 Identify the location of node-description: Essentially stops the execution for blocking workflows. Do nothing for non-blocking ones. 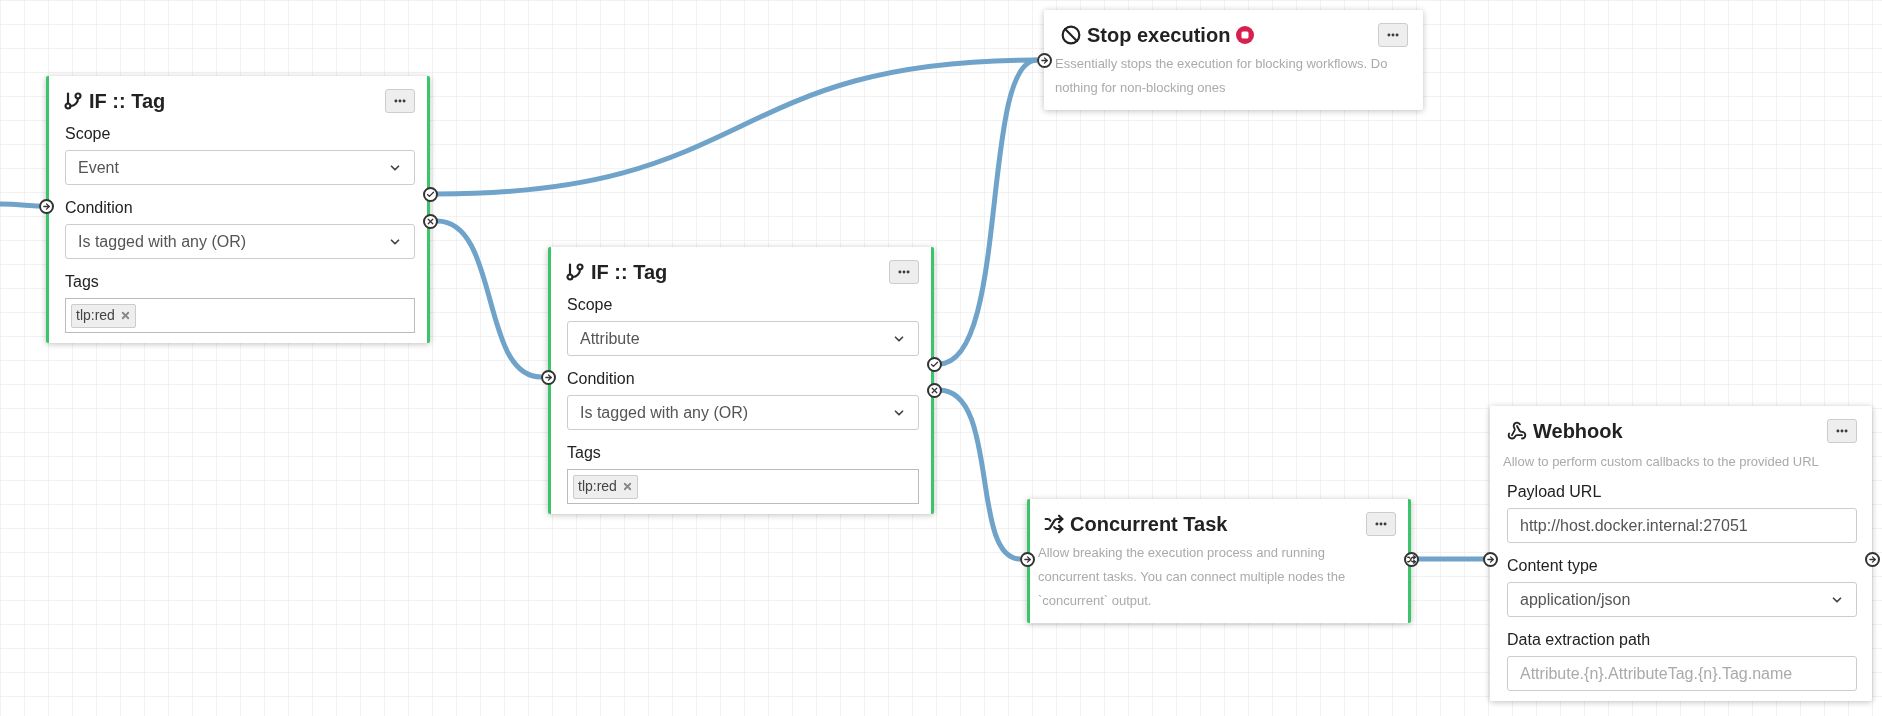
(1221, 76).